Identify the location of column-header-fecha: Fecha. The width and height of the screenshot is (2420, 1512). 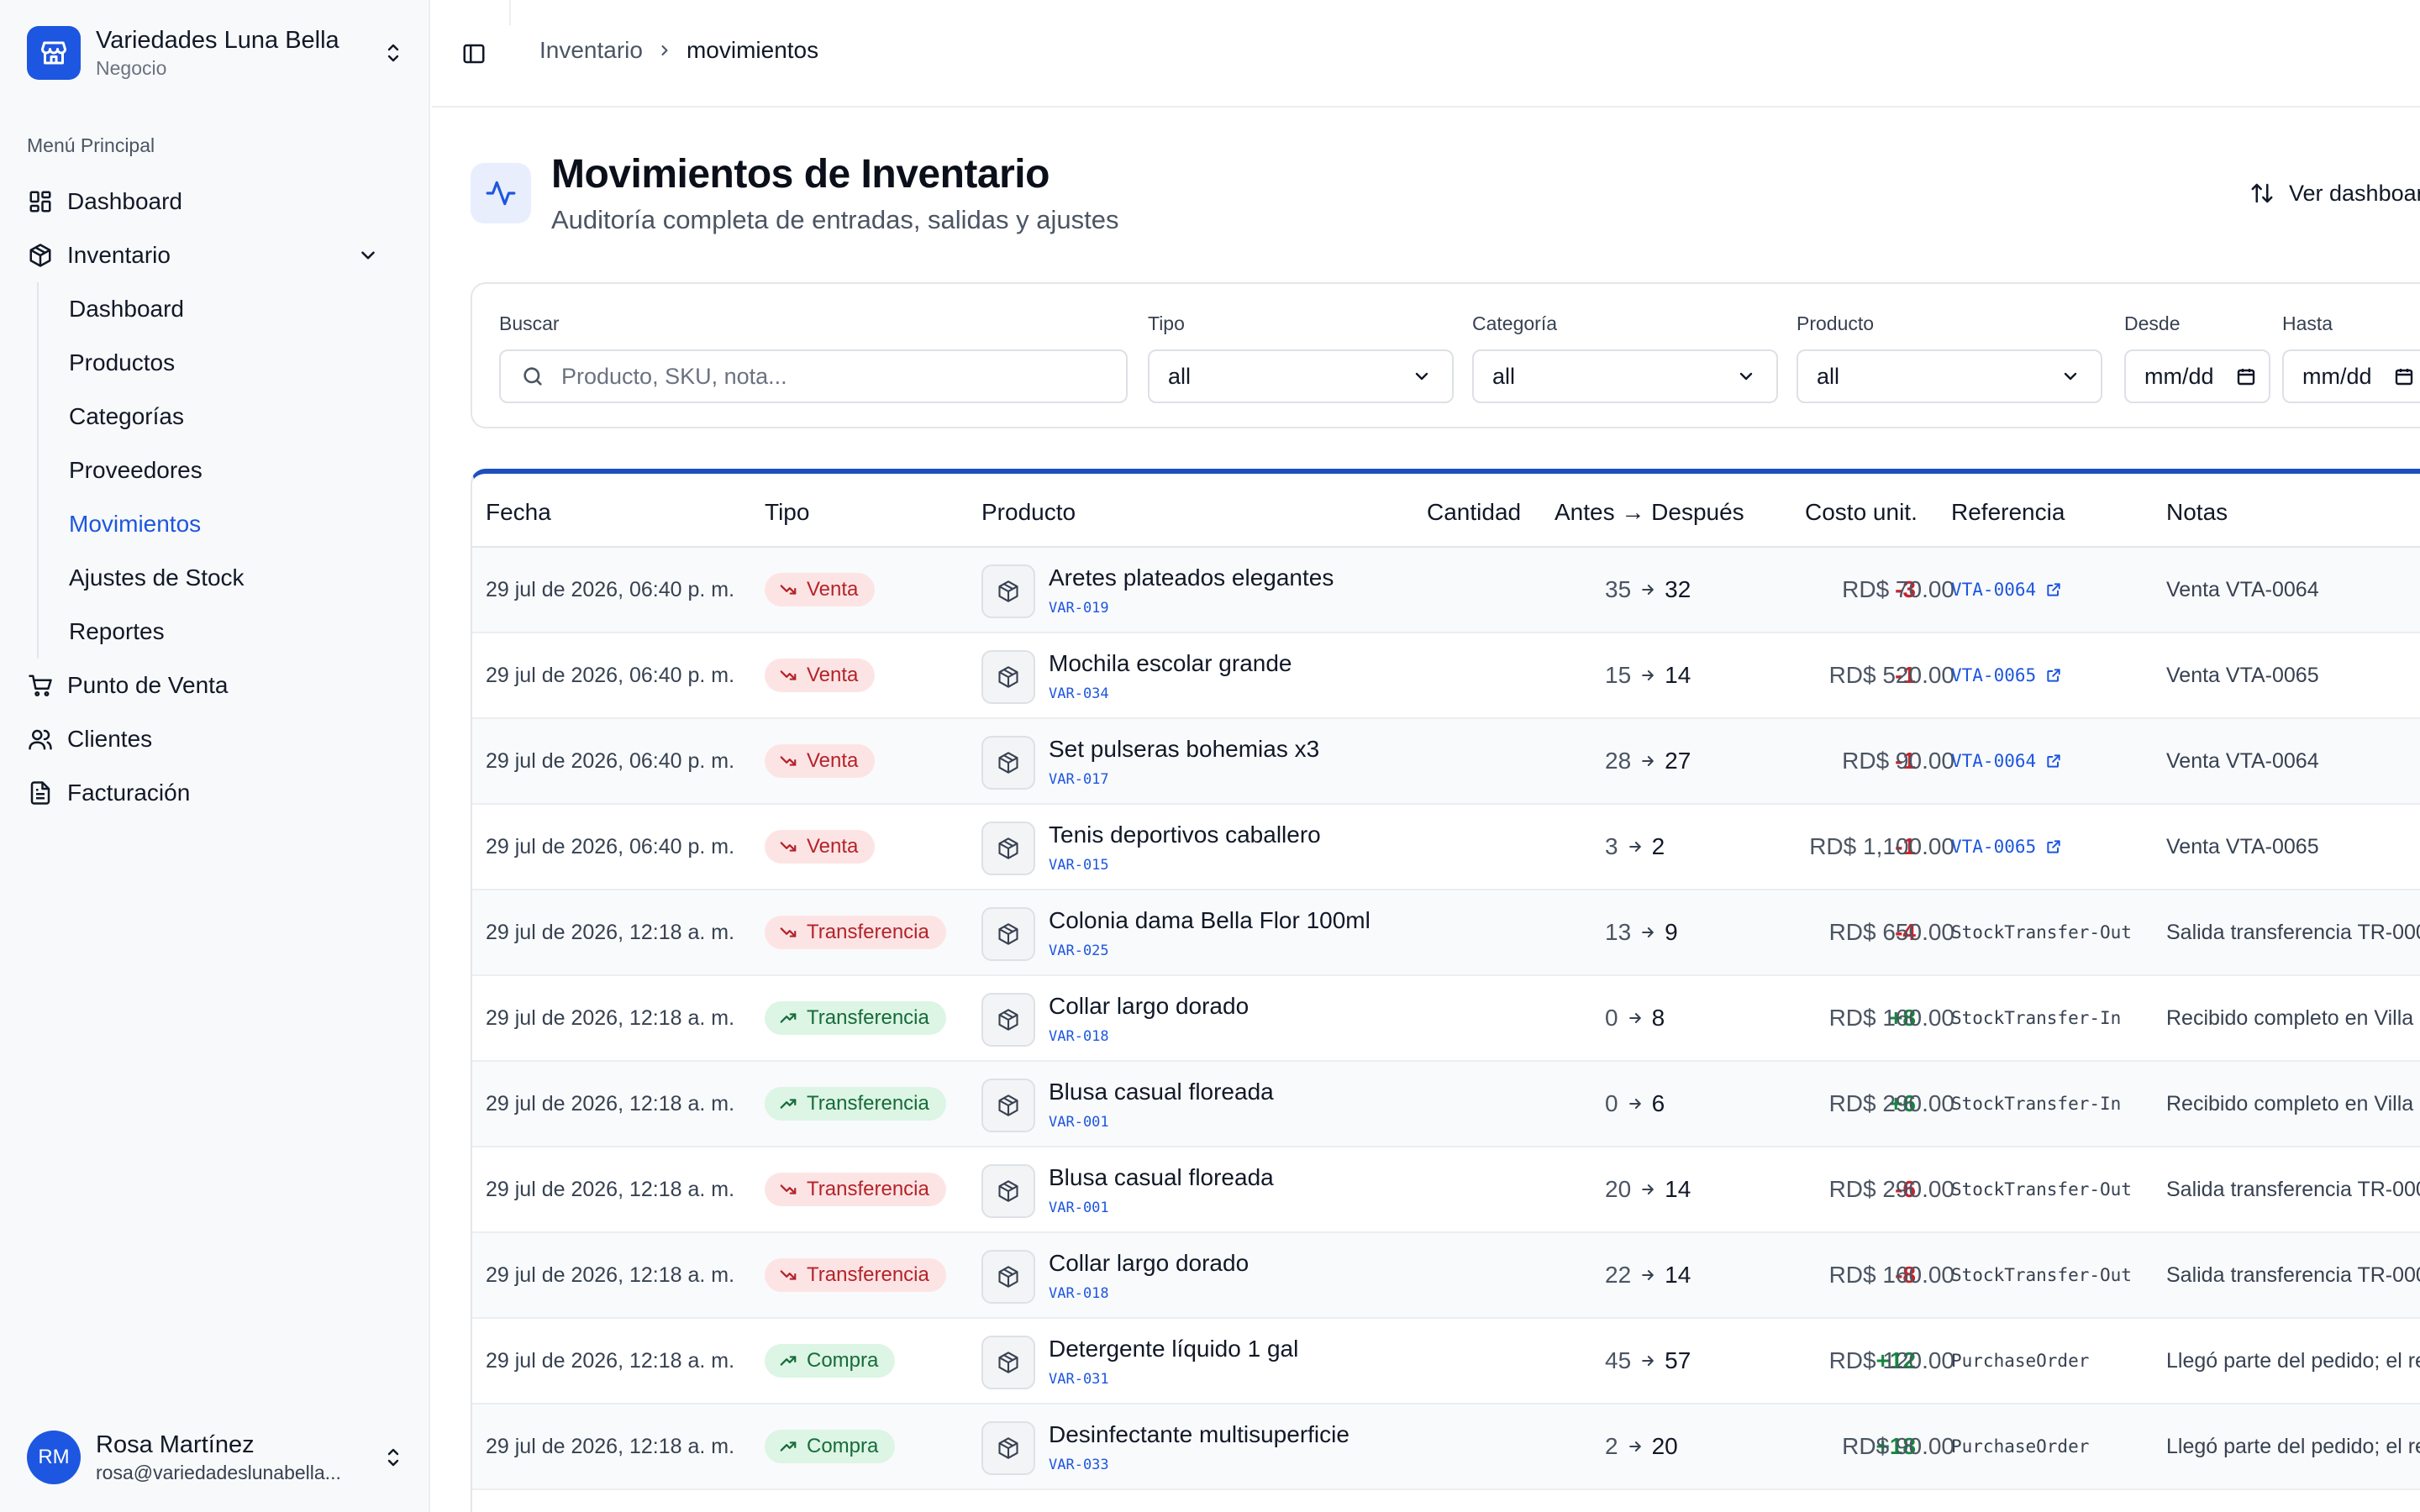
(518, 512).